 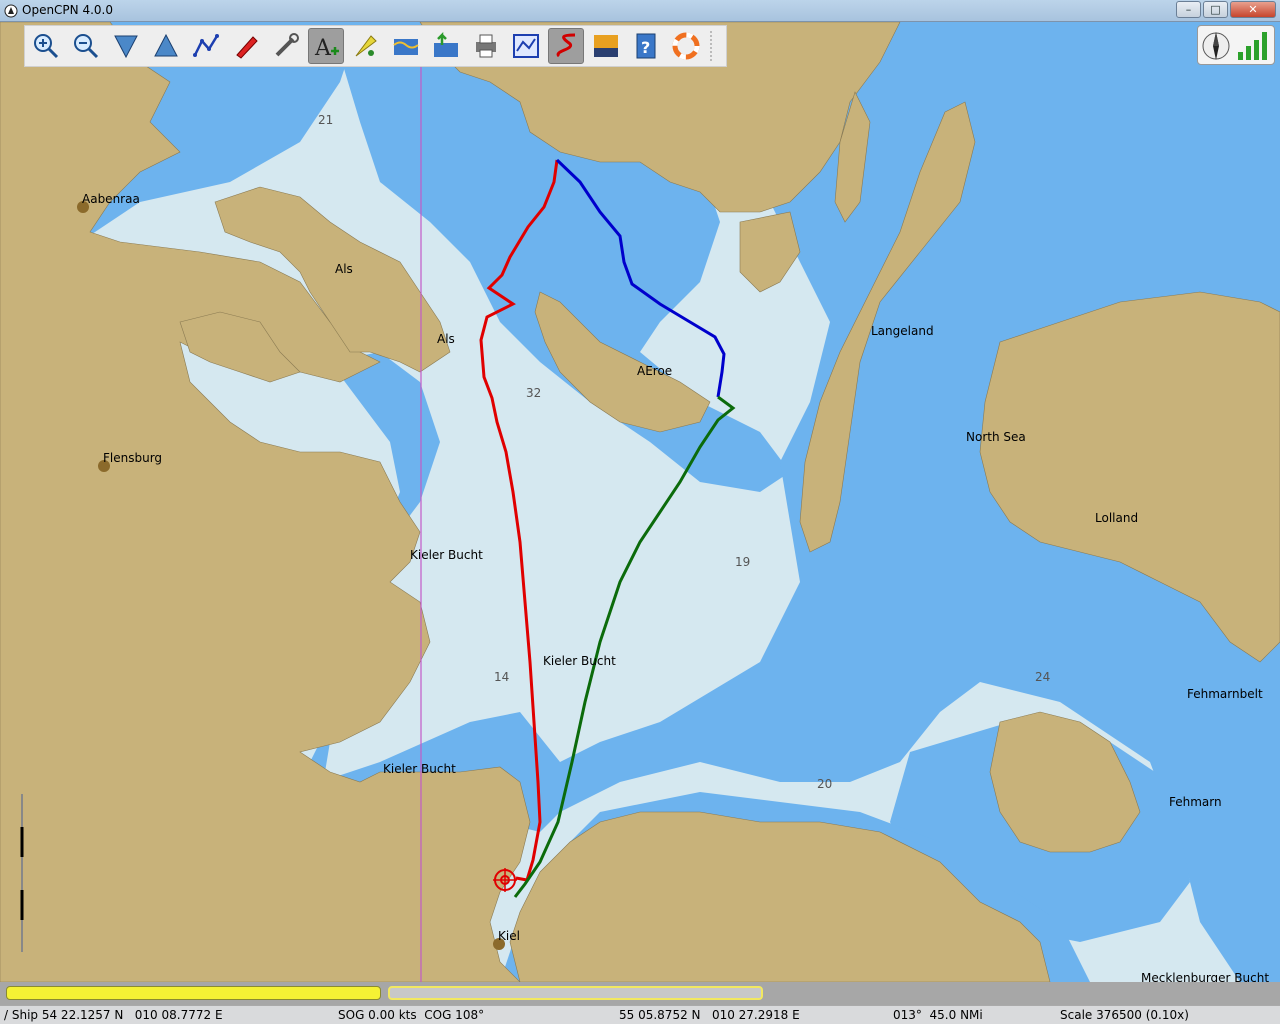 I want to click on title-bar: OpenCPN 4.0.0 – □ ✕, so click(x=640, y=11).